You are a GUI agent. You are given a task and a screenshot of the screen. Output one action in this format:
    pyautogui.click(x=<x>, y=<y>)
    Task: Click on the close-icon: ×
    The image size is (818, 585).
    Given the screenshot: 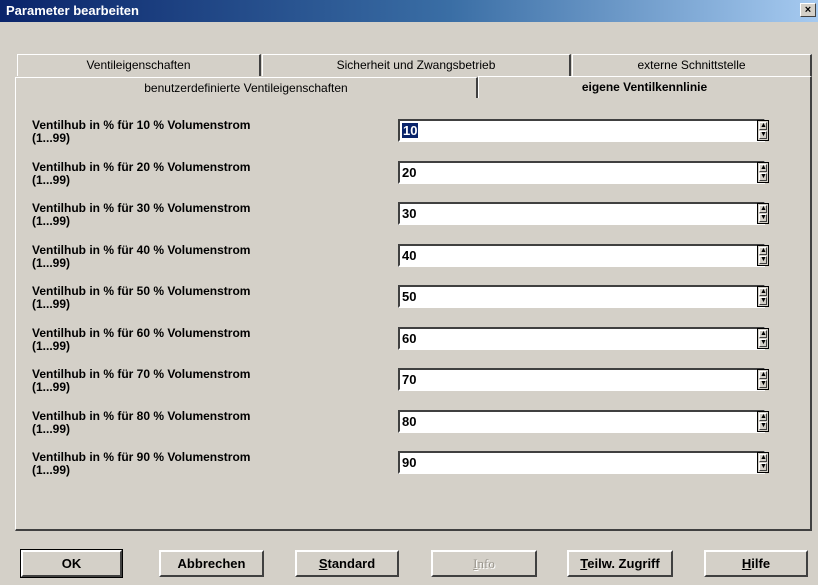 What is the action you would take?
    pyautogui.click(x=808, y=10)
    